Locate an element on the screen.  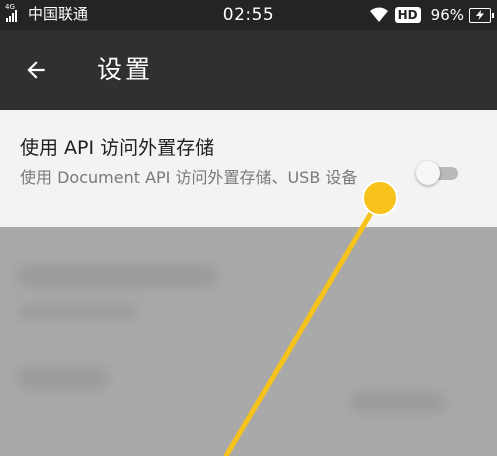
toggle-thumb is located at coordinates (428, 173).